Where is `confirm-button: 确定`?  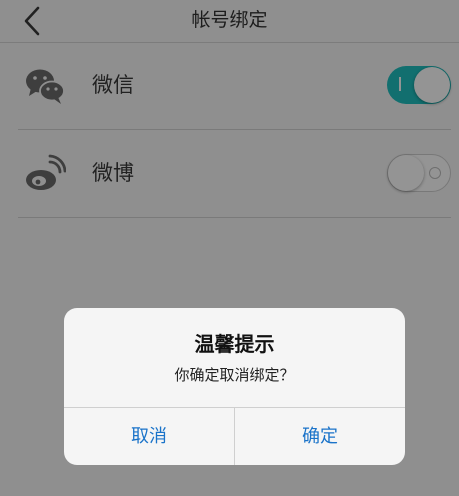
confirm-button: 确定 is located at coordinates (320, 436).